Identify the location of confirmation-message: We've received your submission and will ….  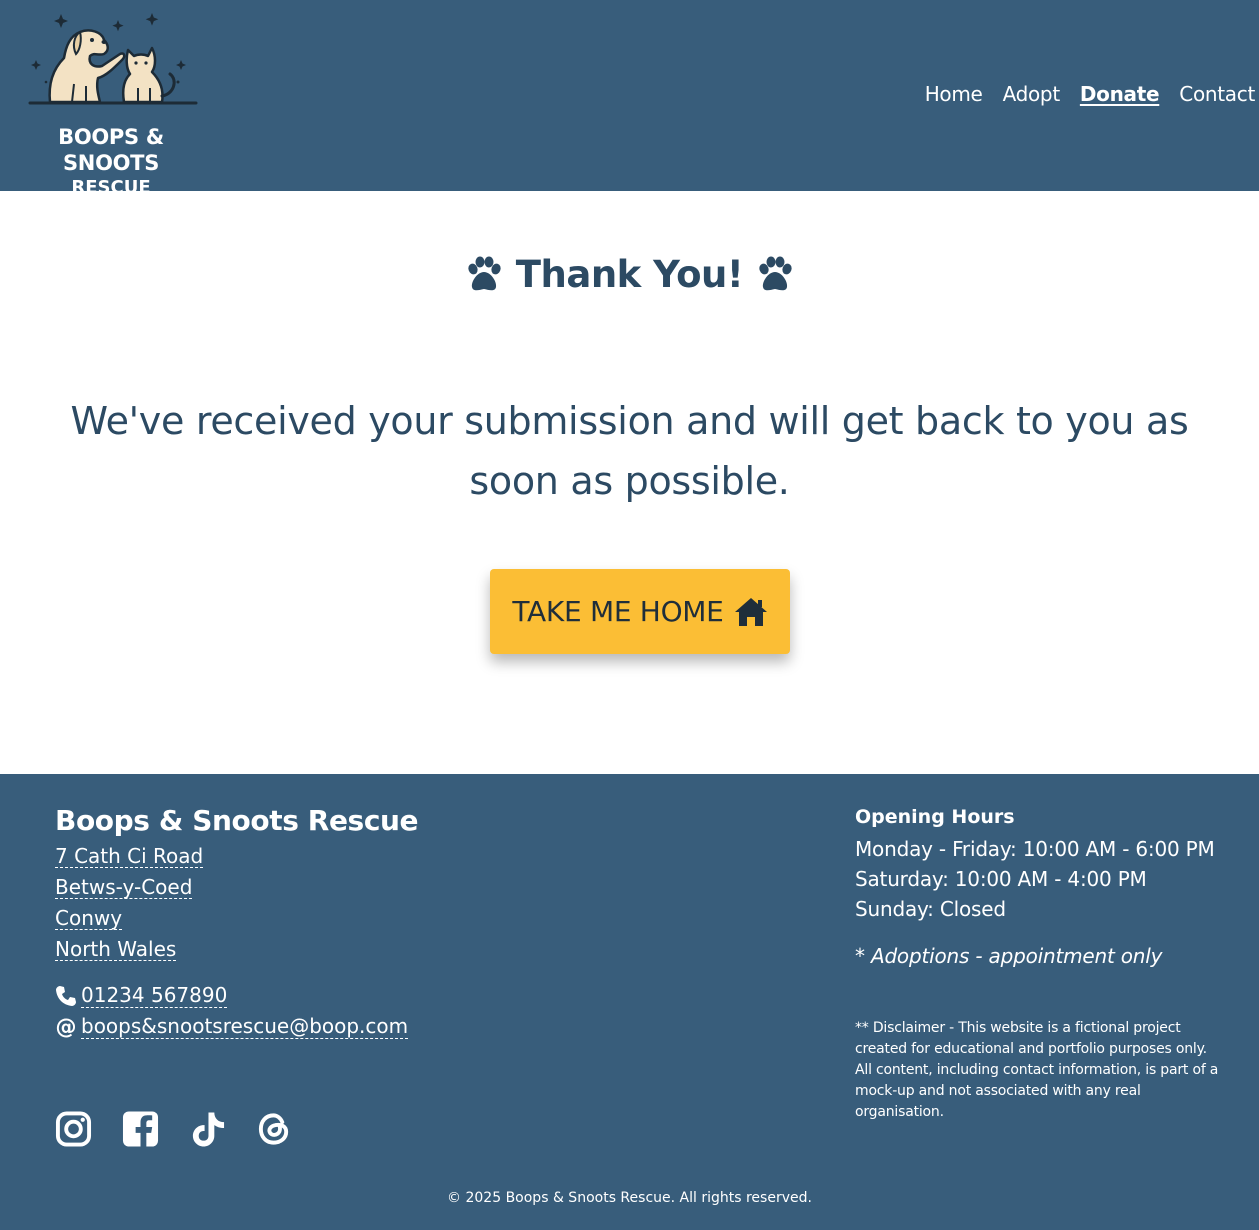
(629, 451).